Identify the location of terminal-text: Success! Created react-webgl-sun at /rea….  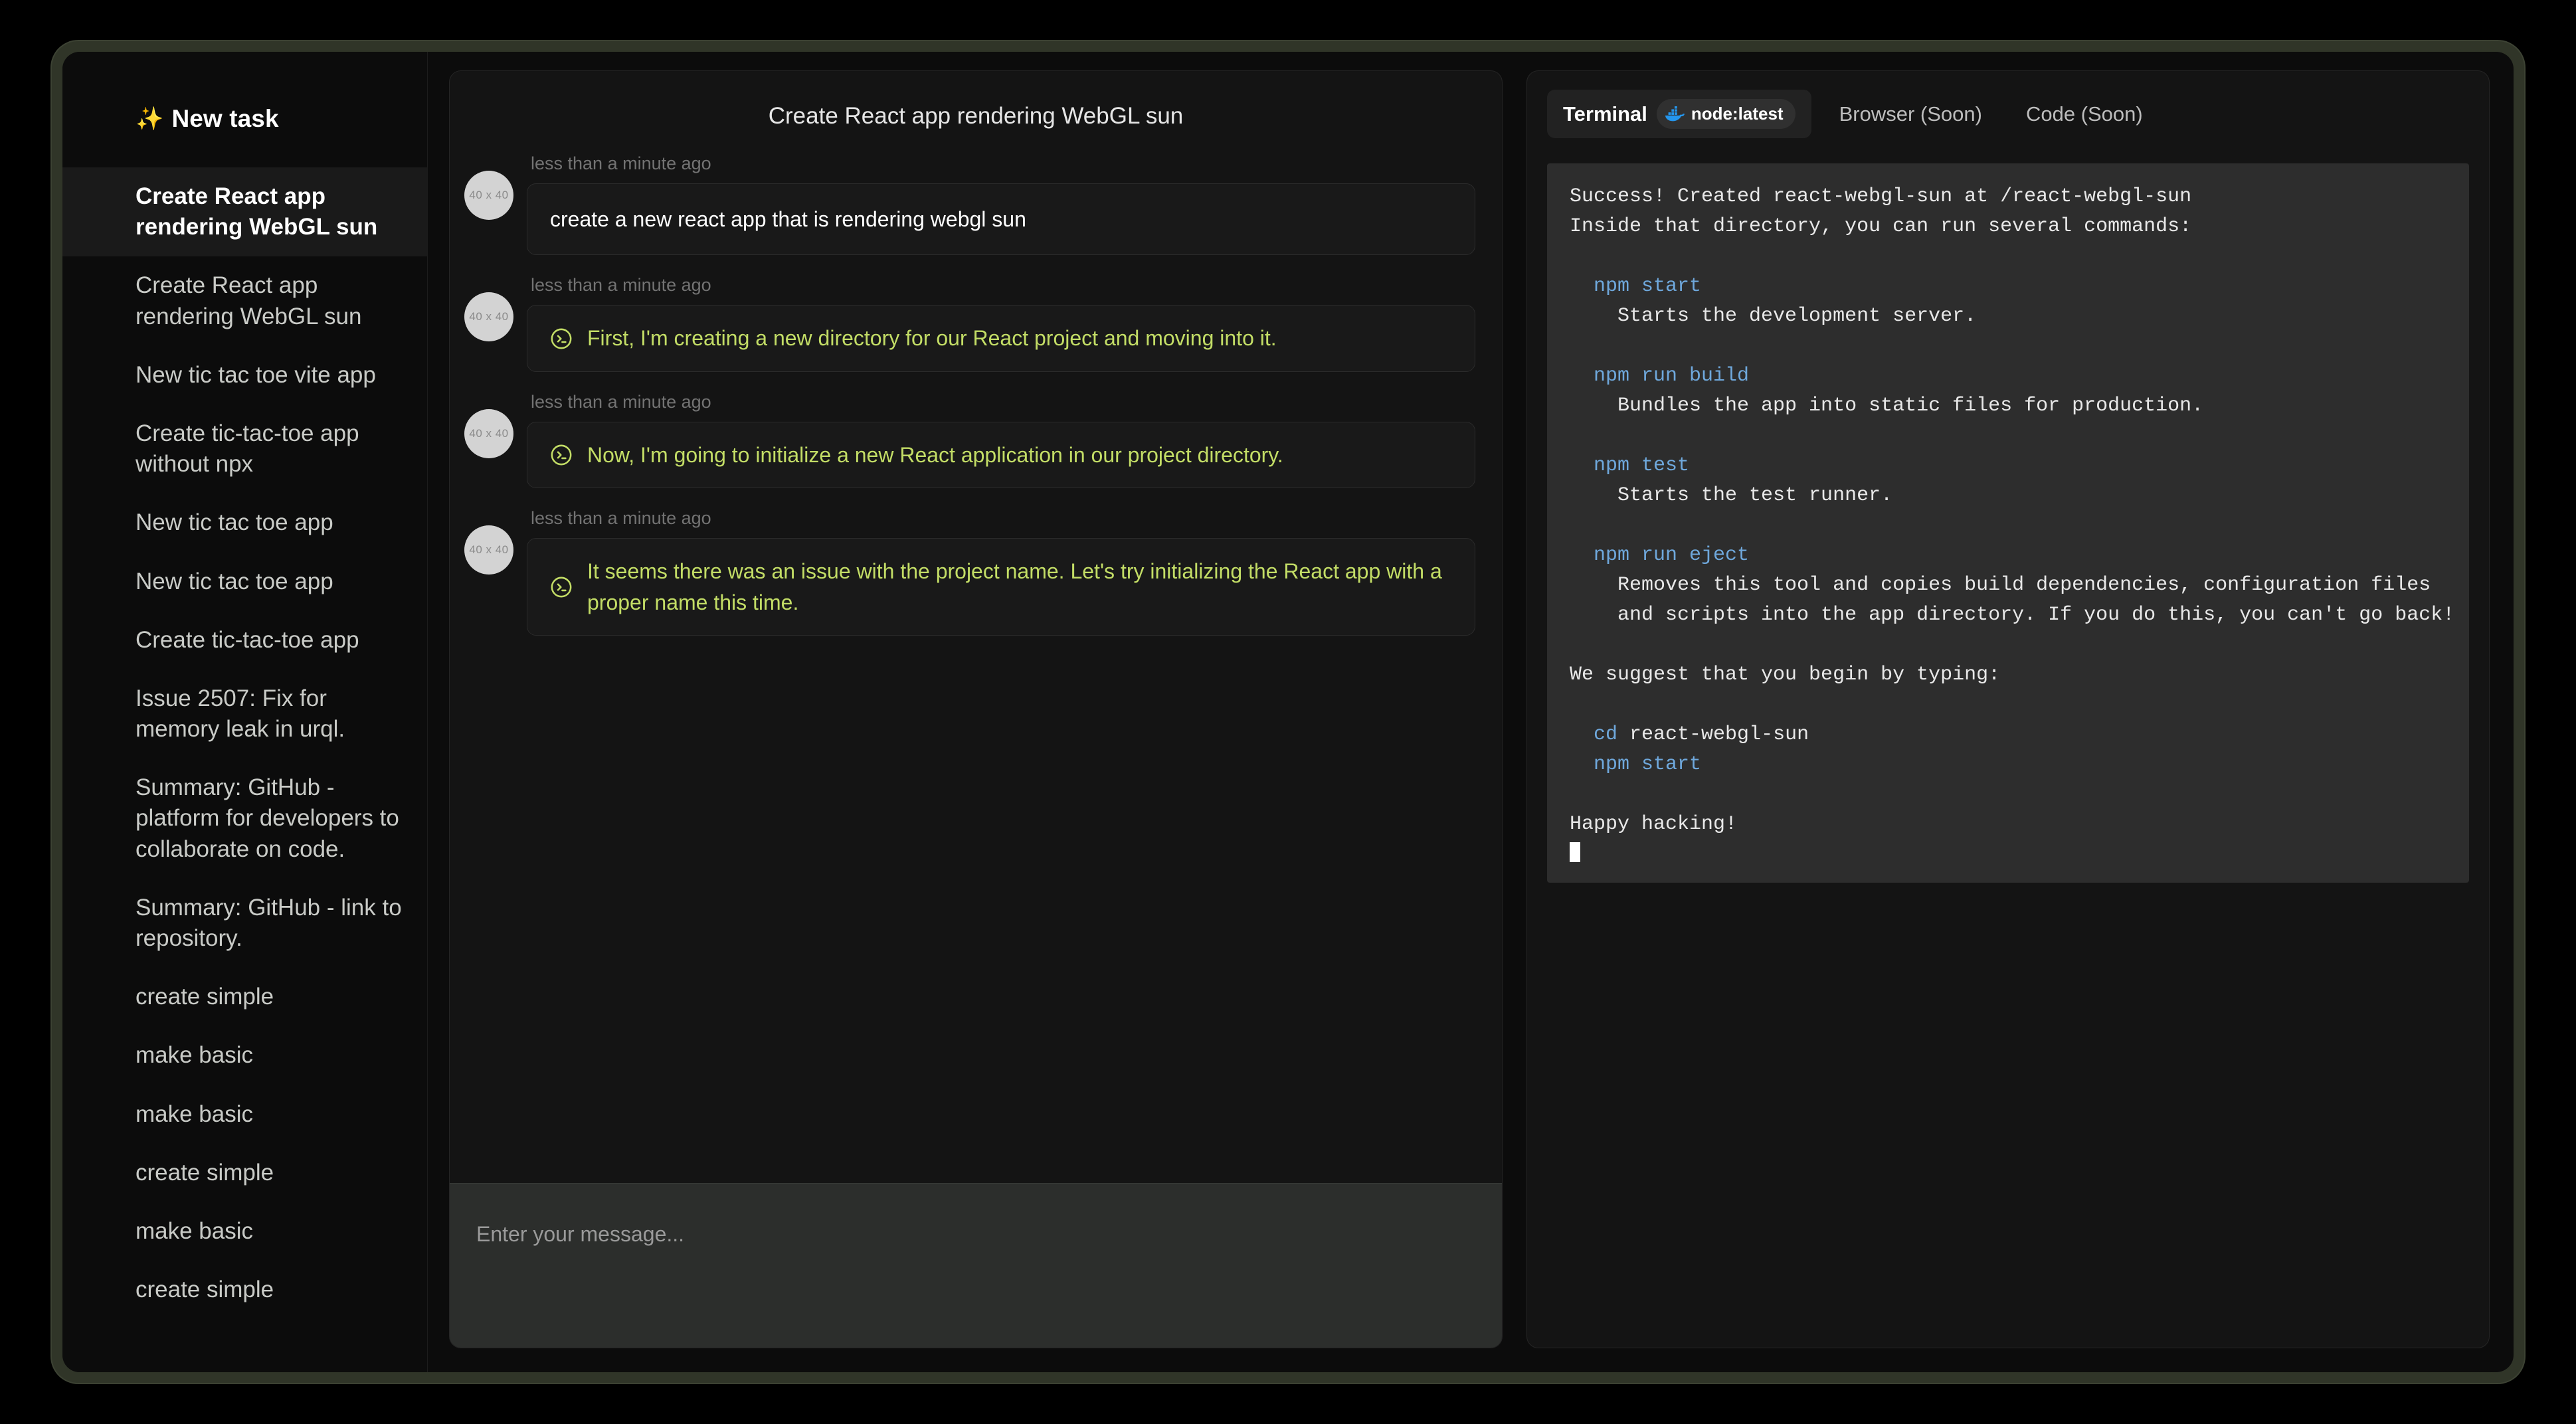
(1881, 197).